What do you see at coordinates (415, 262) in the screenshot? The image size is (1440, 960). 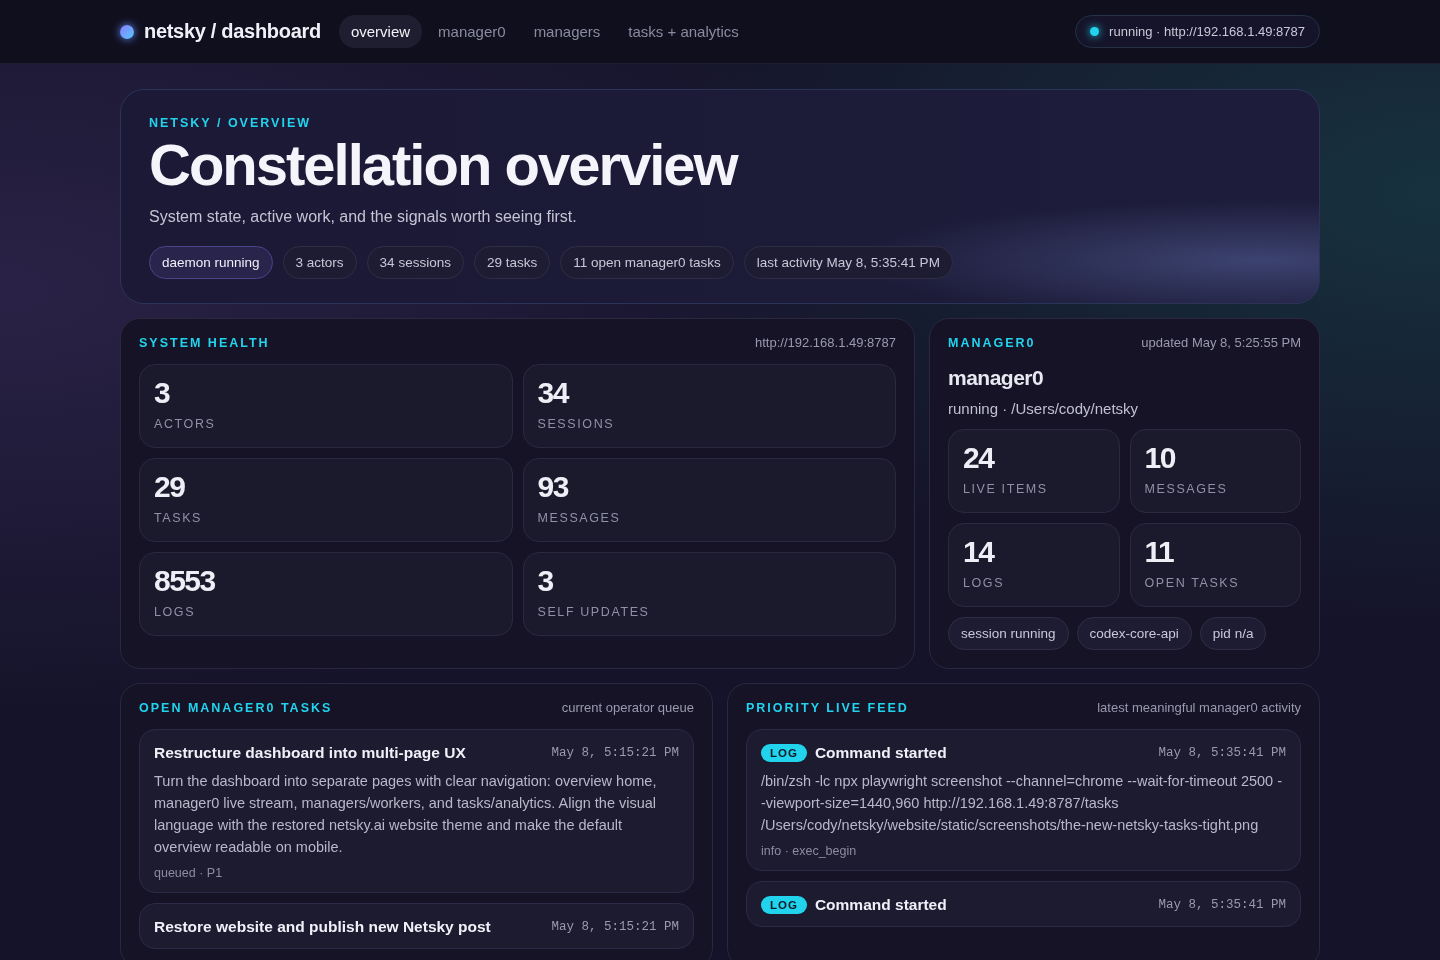 I see `summary-chip: 34 sessions` at bounding box center [415, 262].